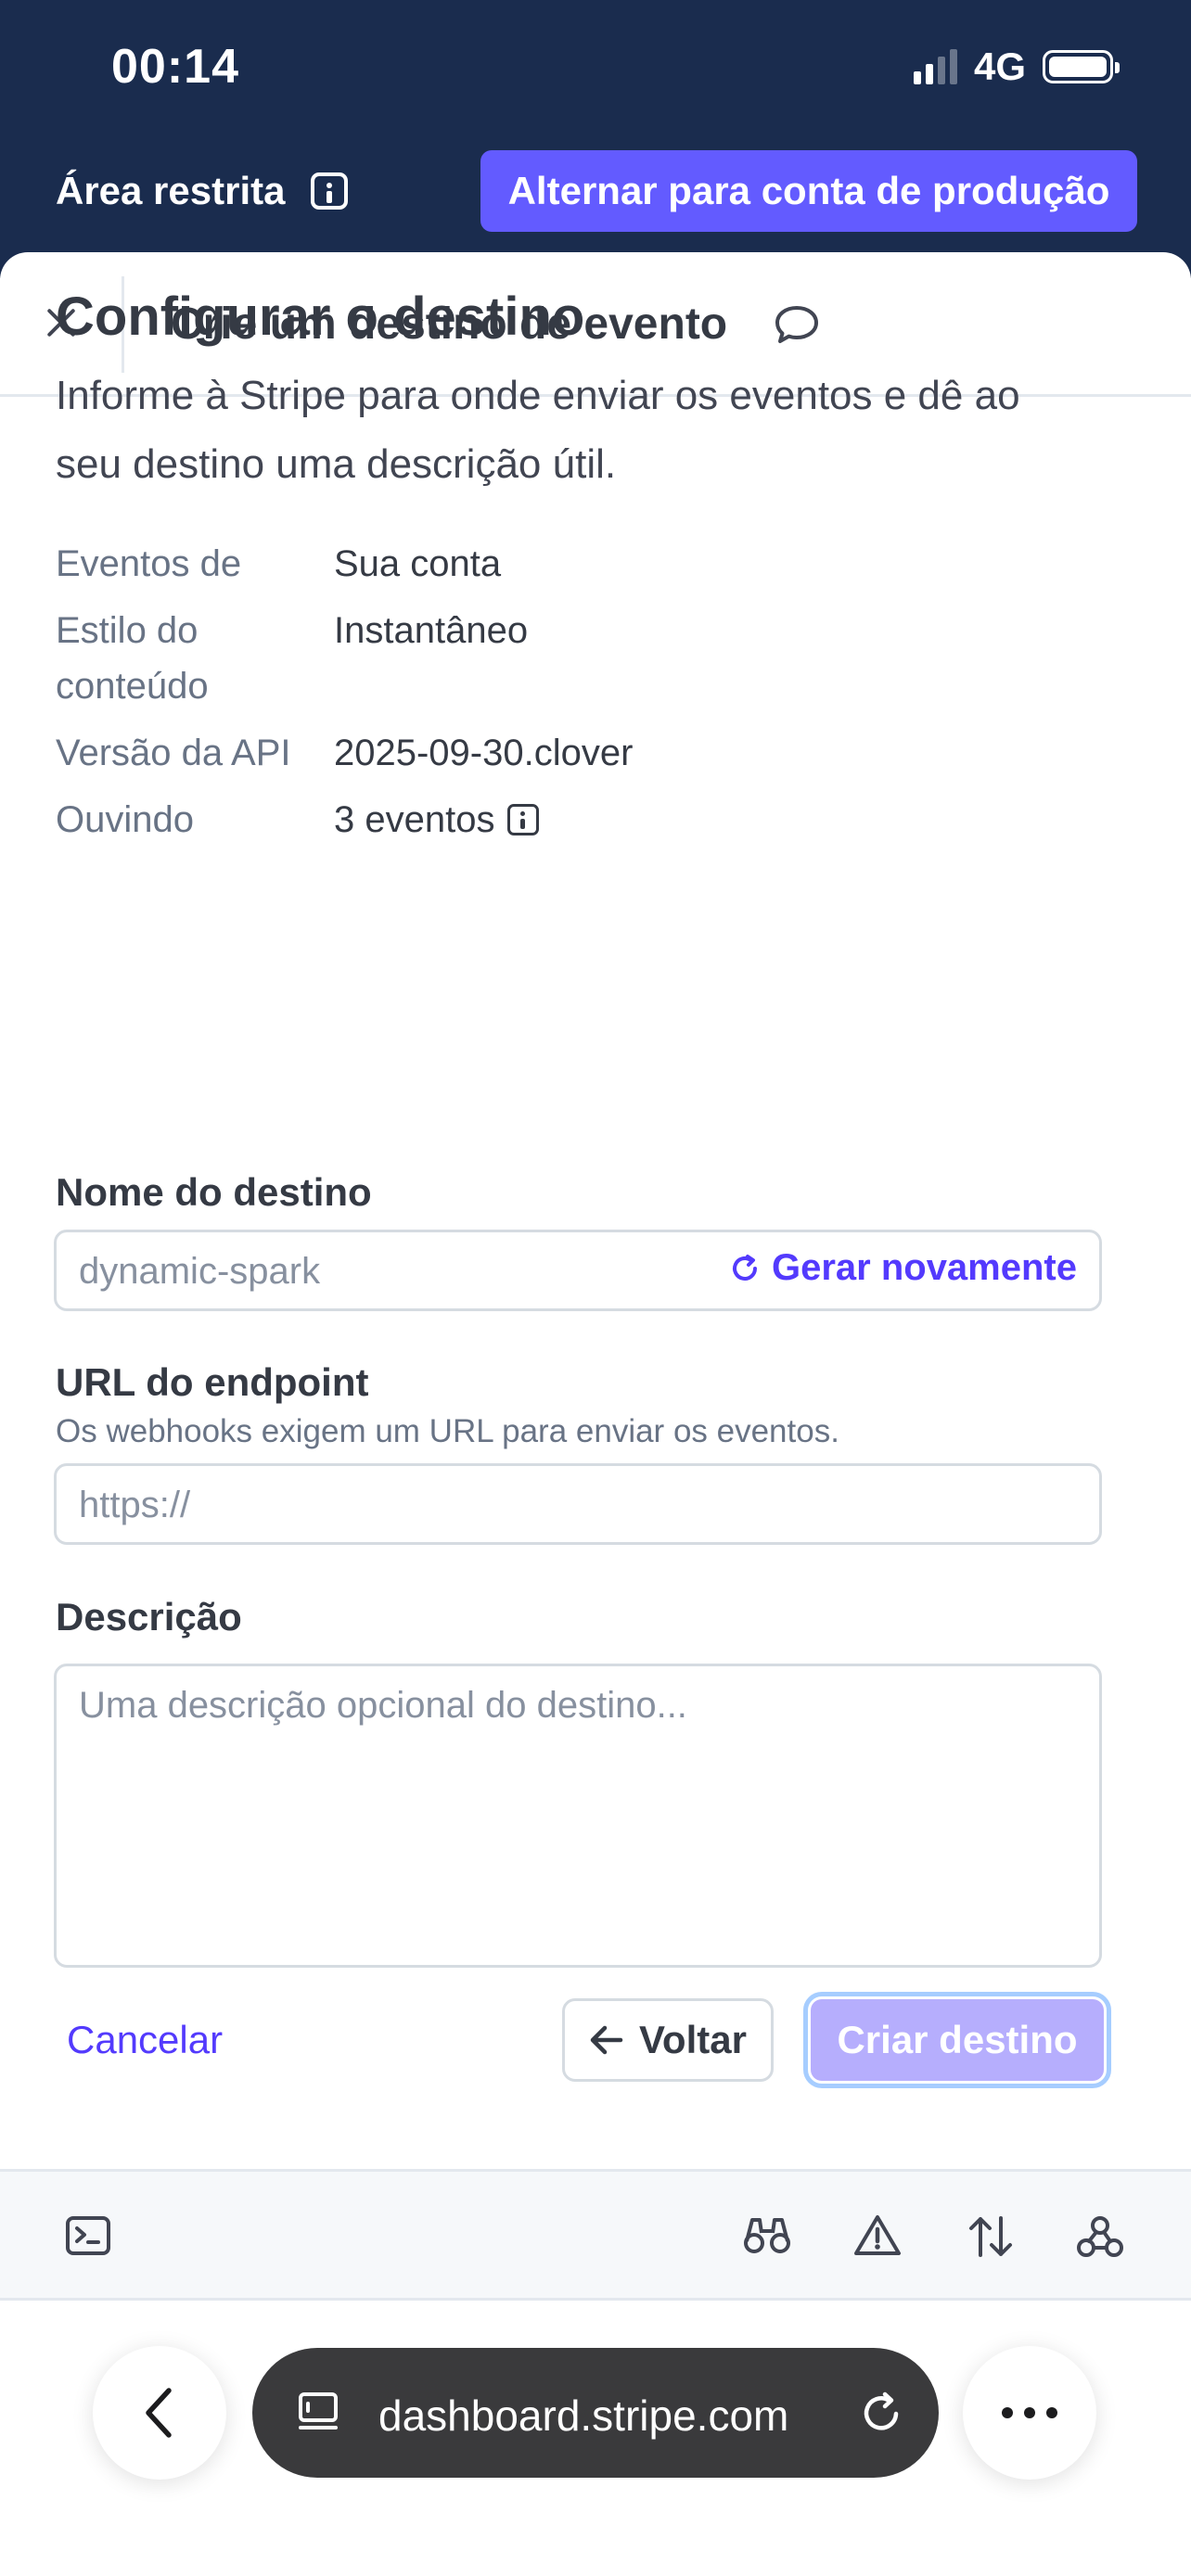 The image size is (1191, 2576). Describe the element at coordinates (594, 658) in the screenshot. I see `property-row: Estilo do conteúdo Instantâneo` at that location.